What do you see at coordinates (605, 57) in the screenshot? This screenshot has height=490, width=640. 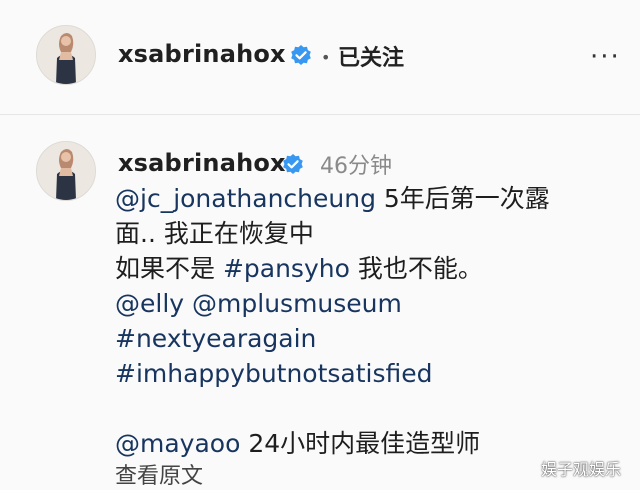 I see `more-options-icon: ···` at bounding box center [605, 57].